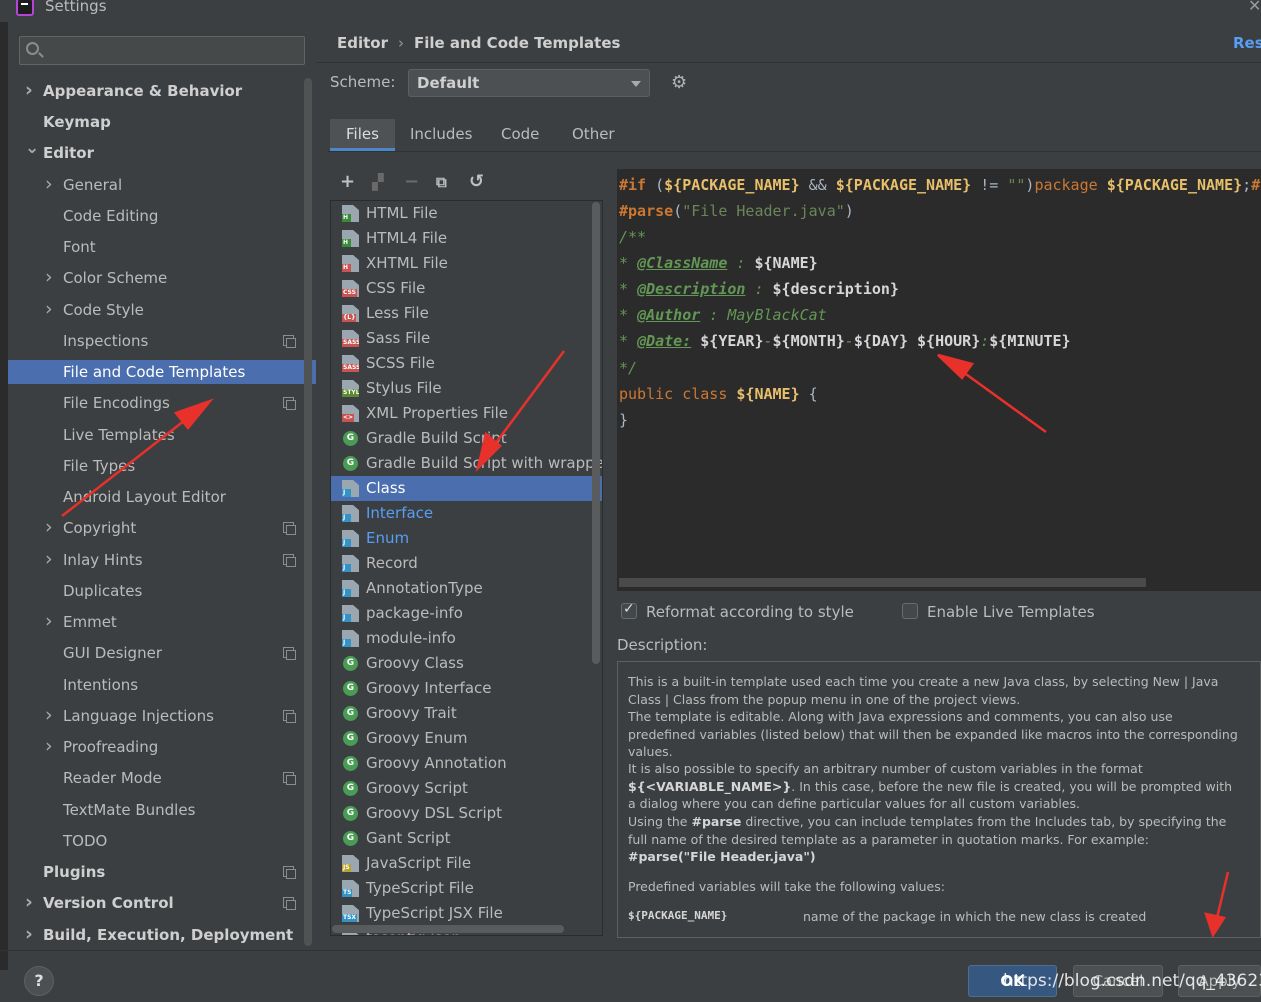  What do you see at coordinates (466, 663) in the screenshot?
I see `template-item-groovy-class: G Groovy Class` at bounding box center [466, 663].